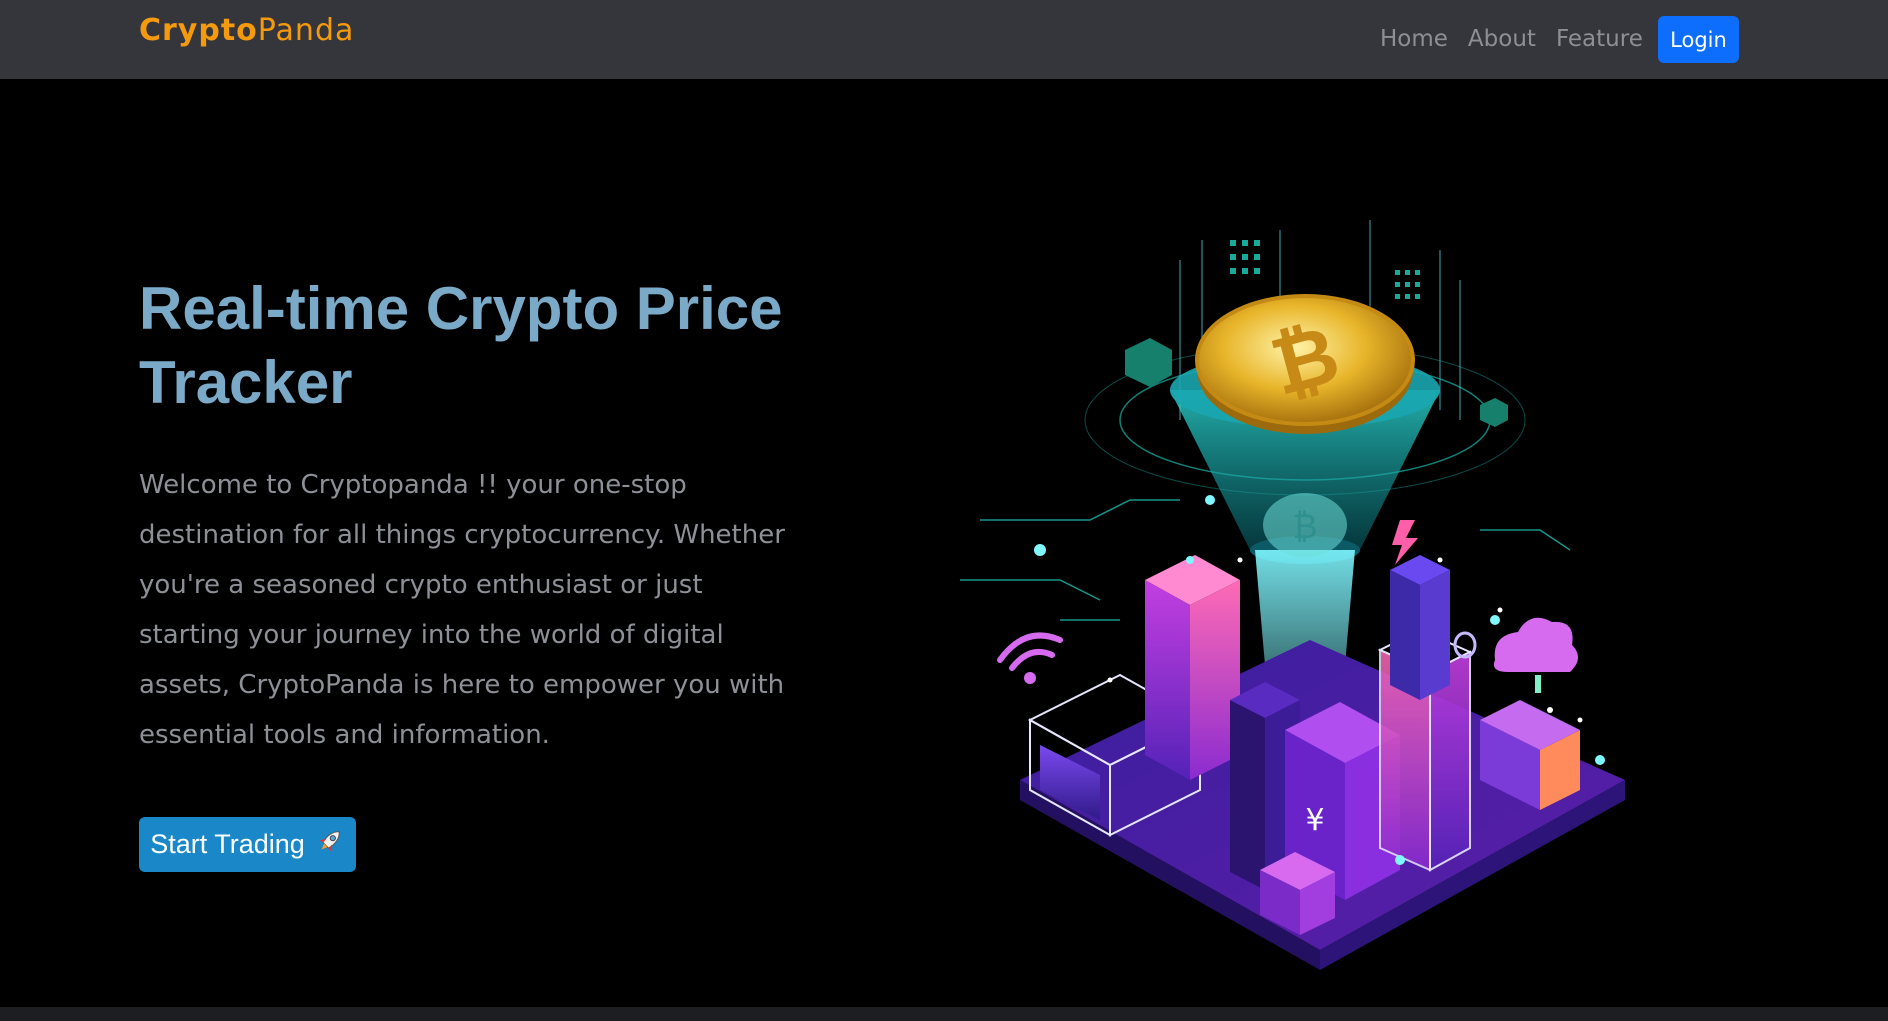 Image resolution: width=1888 pixels, height=1021 pixels. What do you see at coordinates (1414, 39) in the screenshot?
I see `nav-link-home: Home` at bounding box center [1414, 39].